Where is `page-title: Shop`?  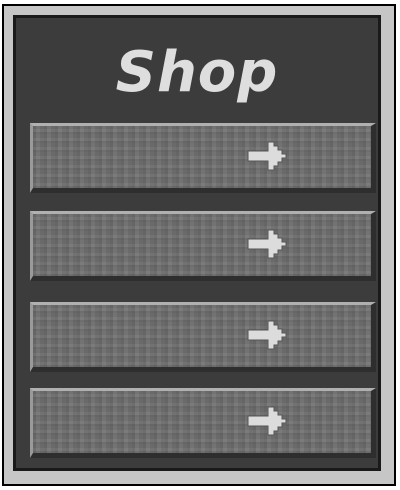 page-title: Shop is located at coordinates (197, 72).